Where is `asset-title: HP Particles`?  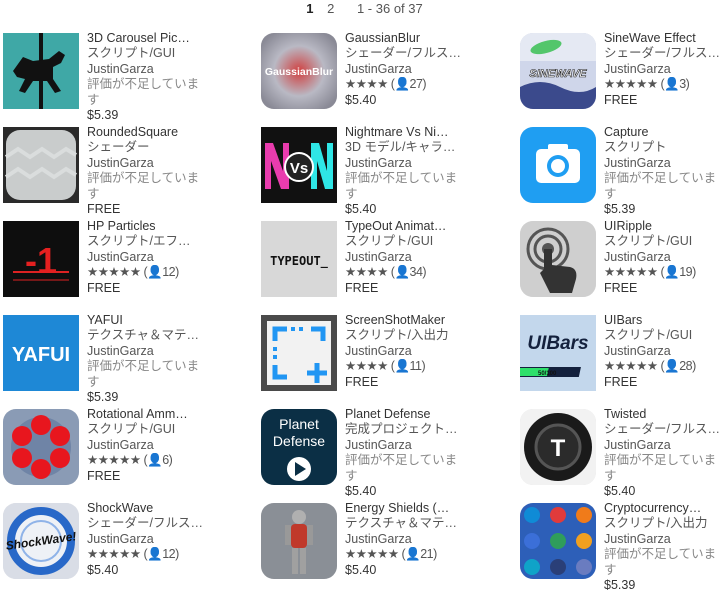
asset-title: HP Particles is located at coordinates (146, 226).